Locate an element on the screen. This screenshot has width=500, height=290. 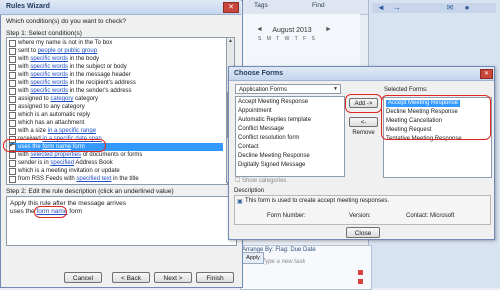
calendar-next-icon: ► is located at coordinates (328, 29).